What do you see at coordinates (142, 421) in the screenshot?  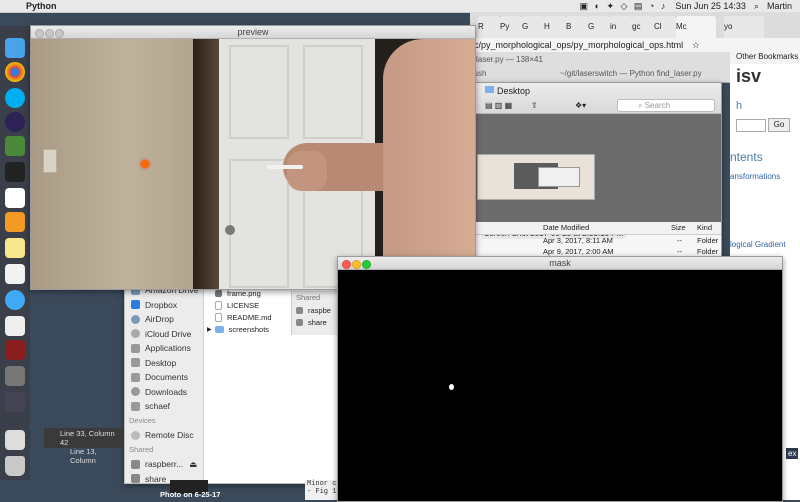 I see `sidebar-section-devices: Devices` at bounding box center [142, 421].